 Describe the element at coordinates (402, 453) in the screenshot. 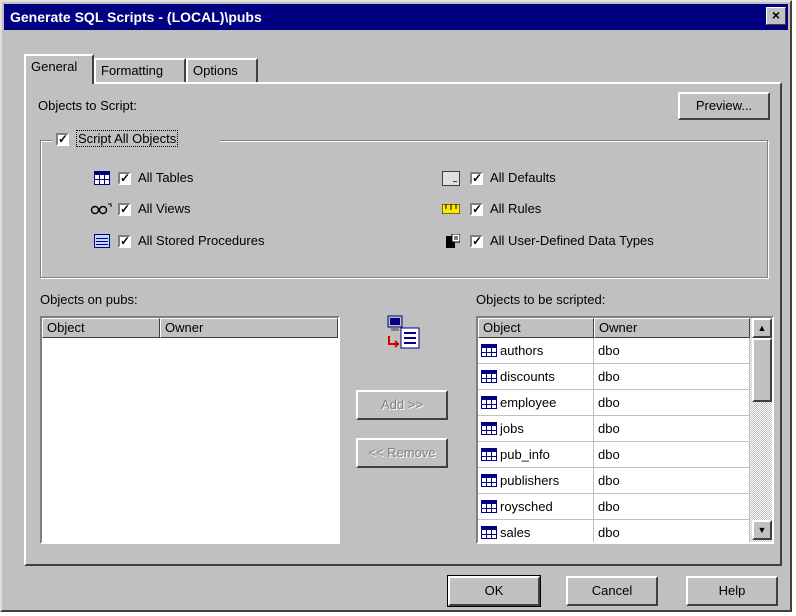

I see `remove-button: << Remove` at that location.